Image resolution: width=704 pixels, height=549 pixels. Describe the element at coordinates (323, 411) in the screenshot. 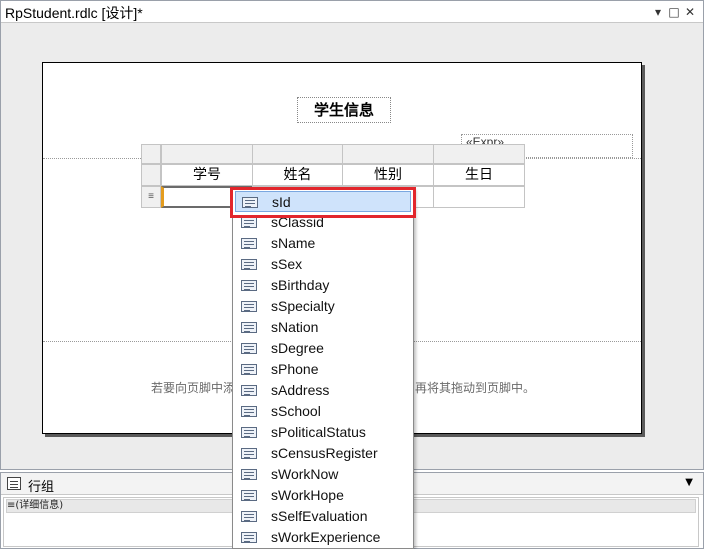

I see `field-list-item: sSchool` at that location.